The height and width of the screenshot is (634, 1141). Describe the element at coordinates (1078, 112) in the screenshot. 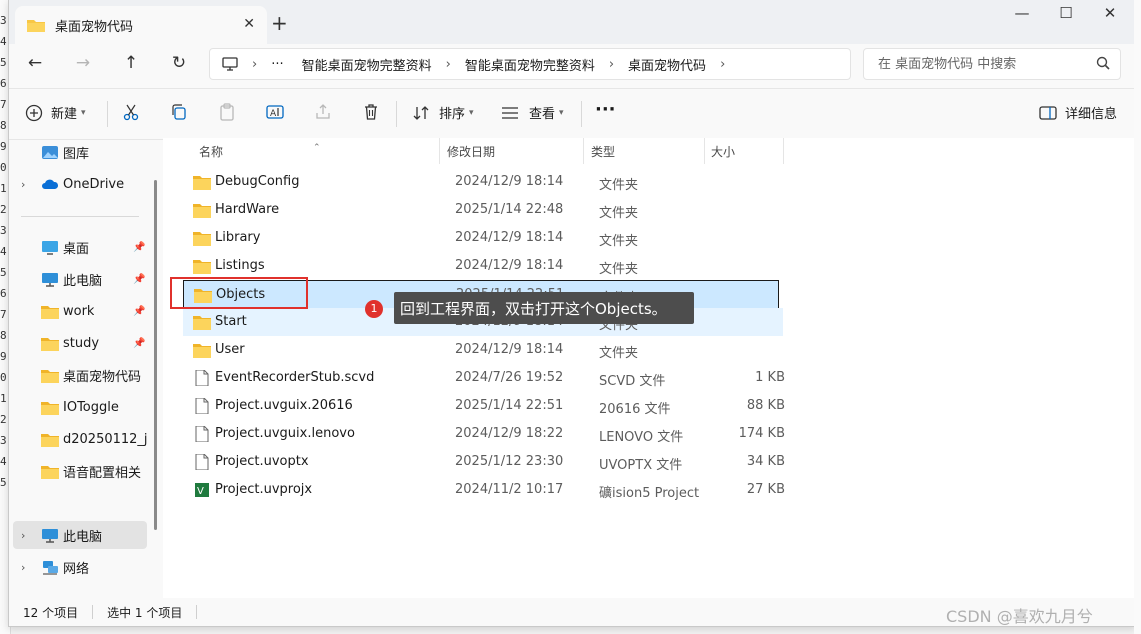

I see `details-button: 详细信息` at that location.